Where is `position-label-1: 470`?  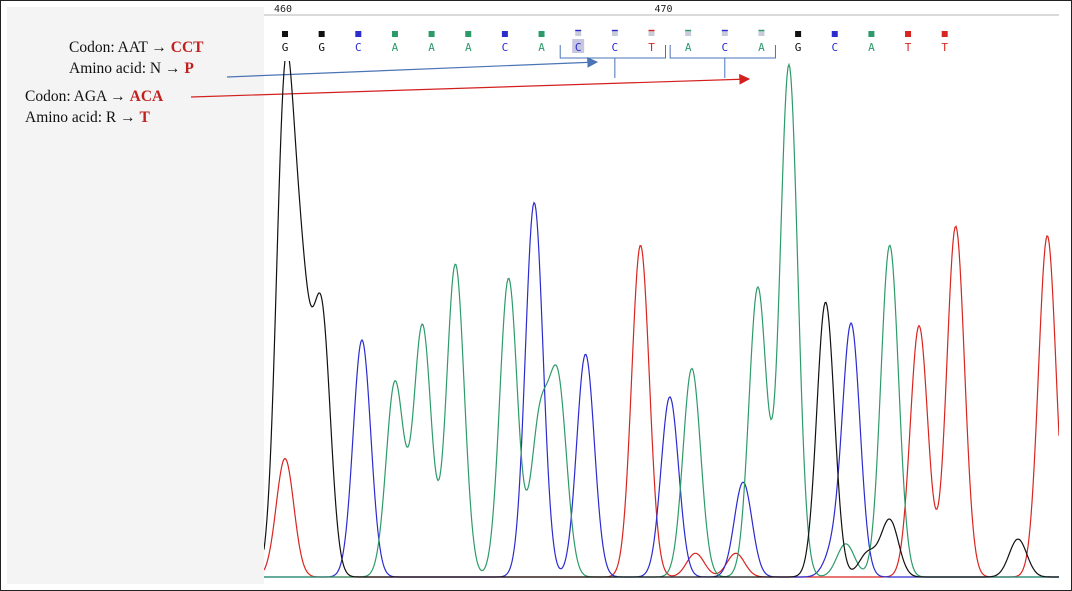 position-label-1: 470 is located at coordinates (664, 9).